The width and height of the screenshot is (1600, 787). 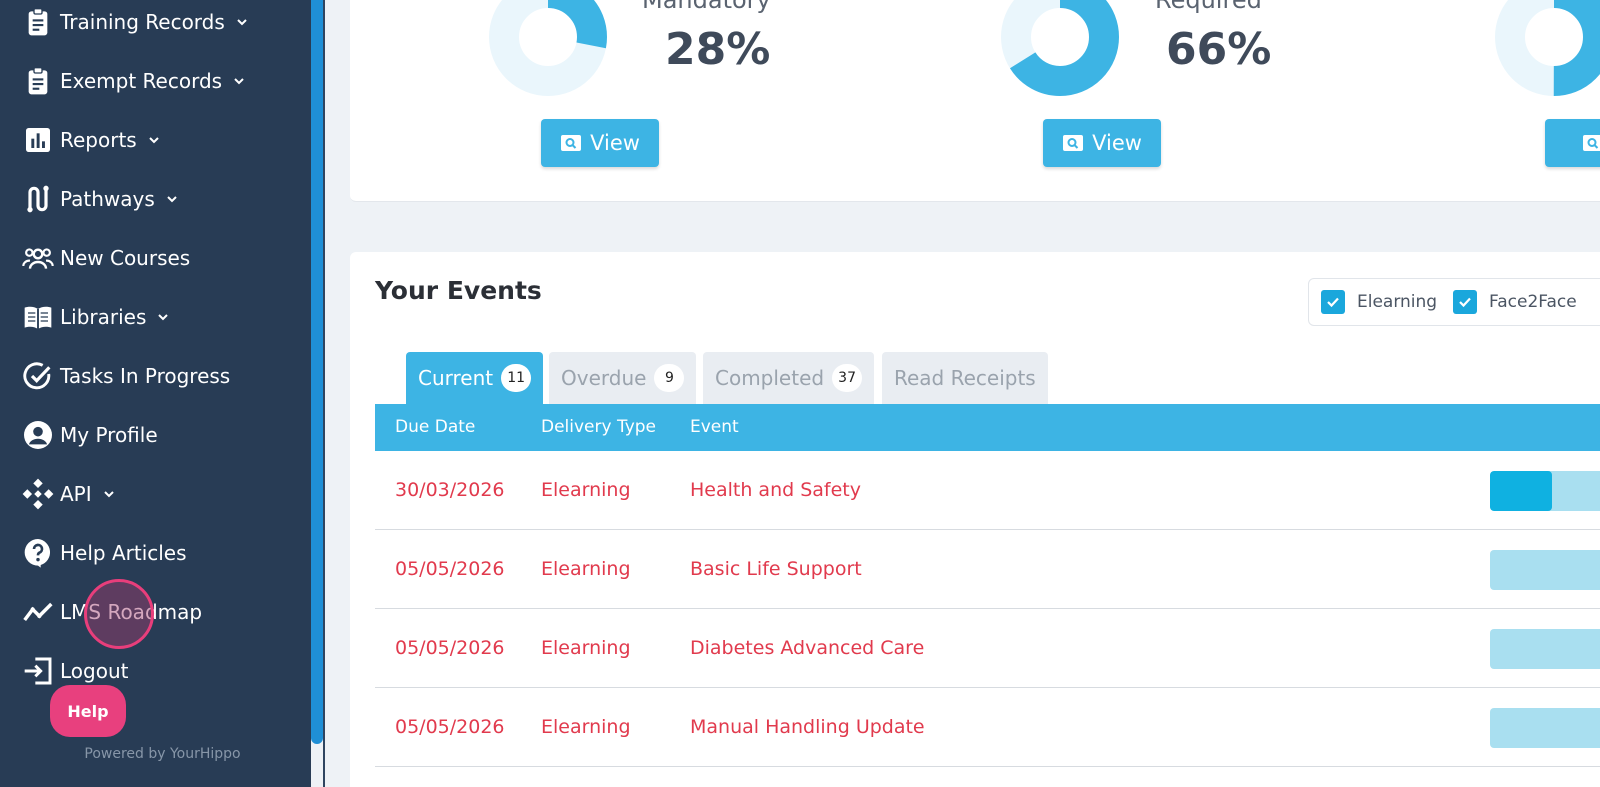 What do you see at coordinates (847, 378) in the screenshot?
I see `tab-count-badge: 37` at bounding box center [847, 378].